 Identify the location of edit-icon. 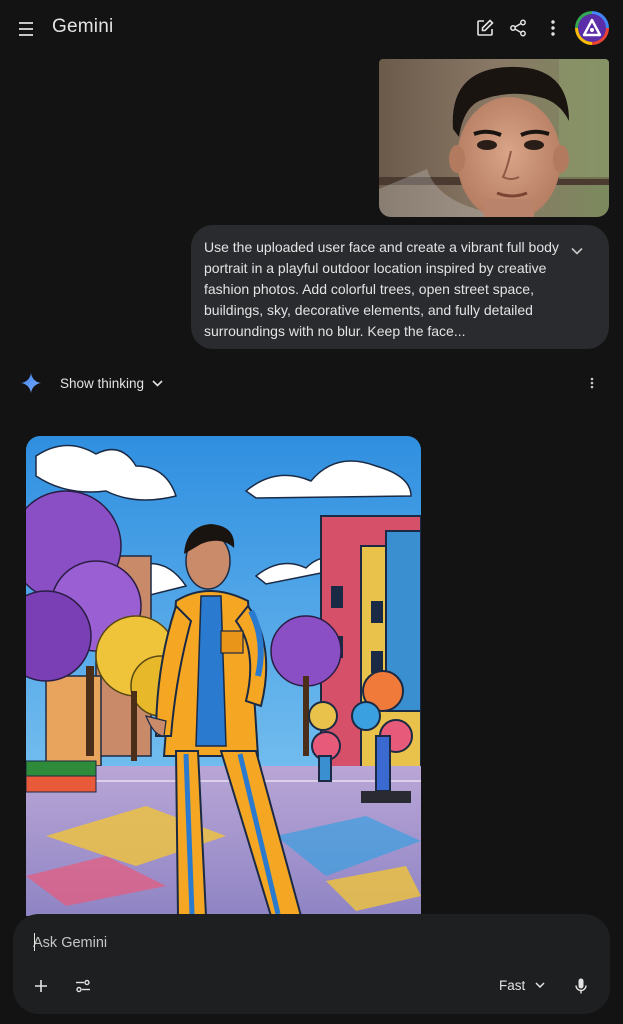
(485, 27).